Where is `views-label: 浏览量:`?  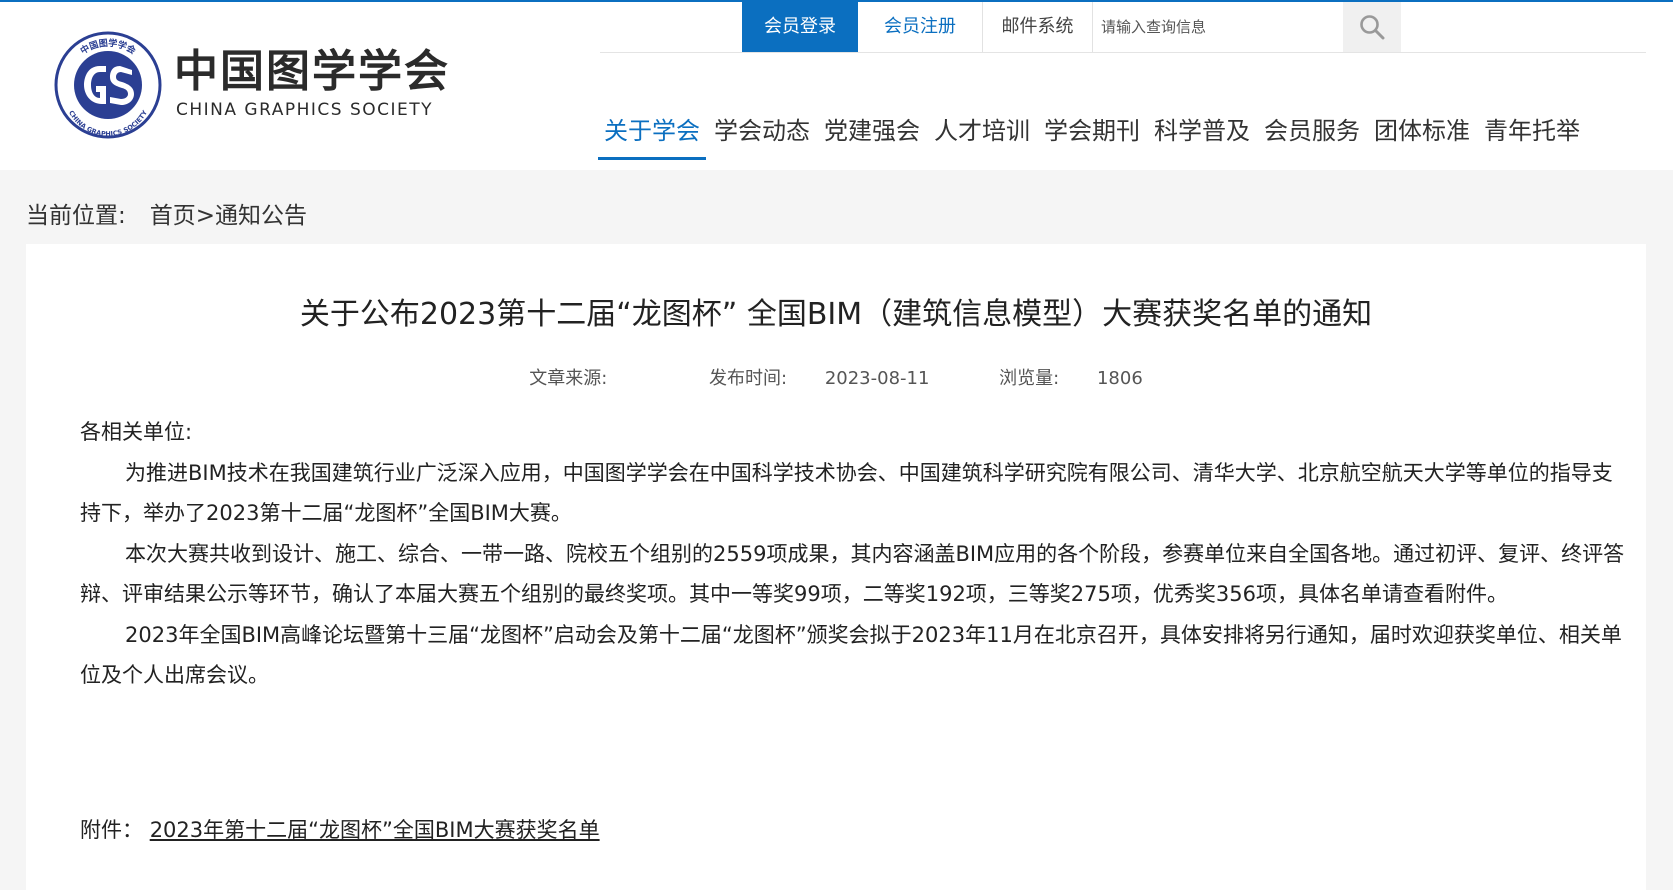 views-label: 浏览量: is located at coordinates (1029, 378).